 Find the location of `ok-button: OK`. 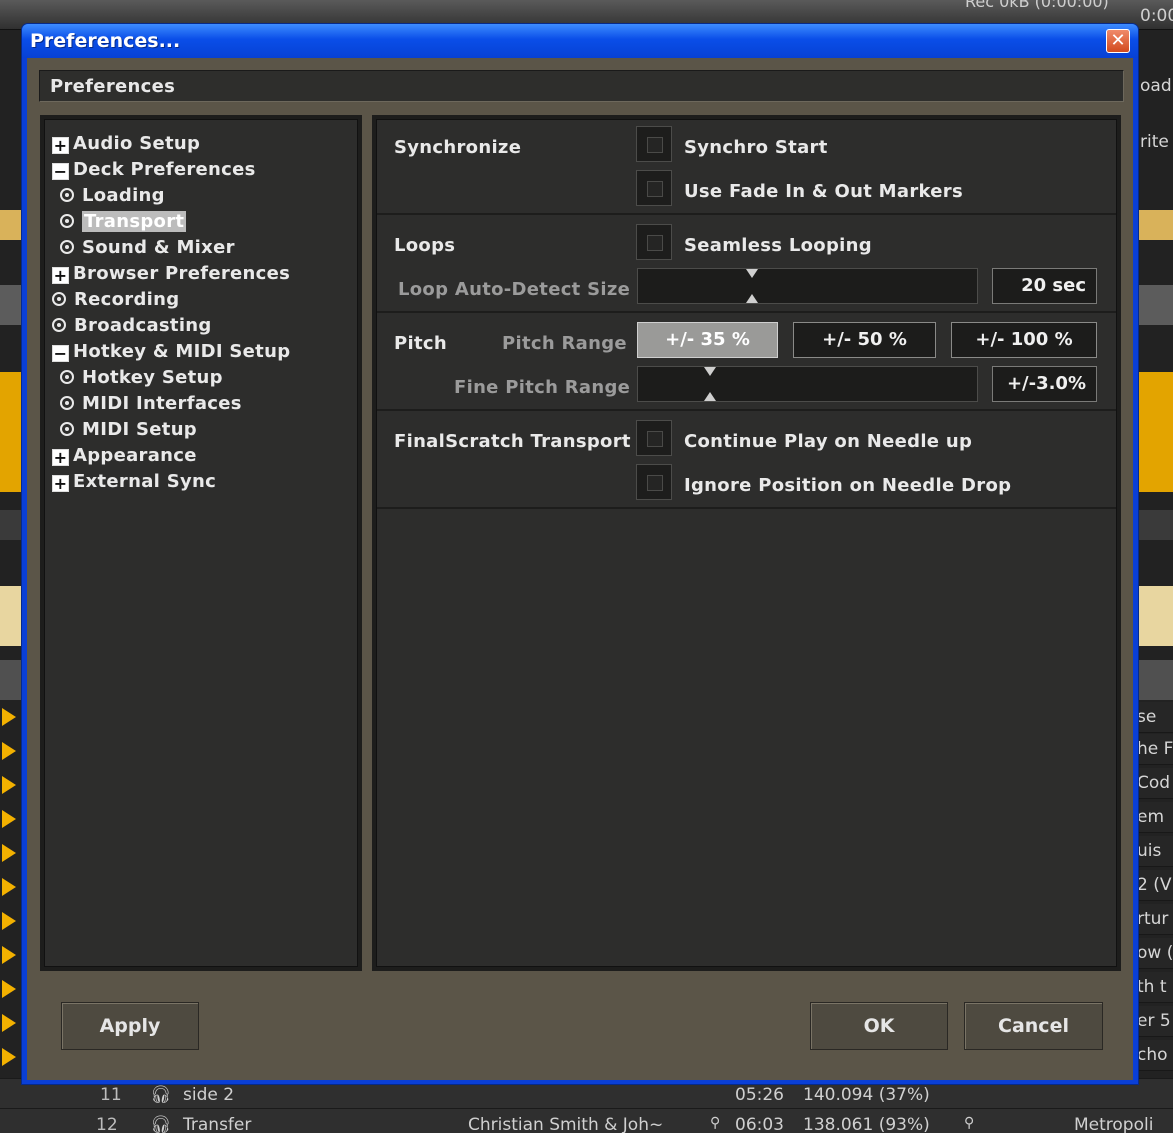

ok-button: OK is located at coordinates (879, 1026).